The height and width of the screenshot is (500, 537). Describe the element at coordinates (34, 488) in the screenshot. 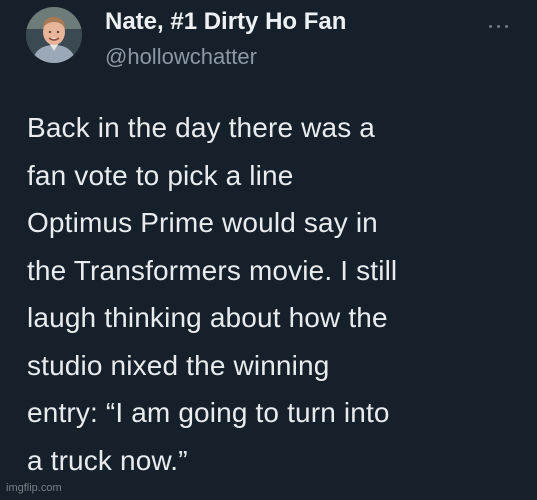

I see `watermark: imgflip.com` at that location.